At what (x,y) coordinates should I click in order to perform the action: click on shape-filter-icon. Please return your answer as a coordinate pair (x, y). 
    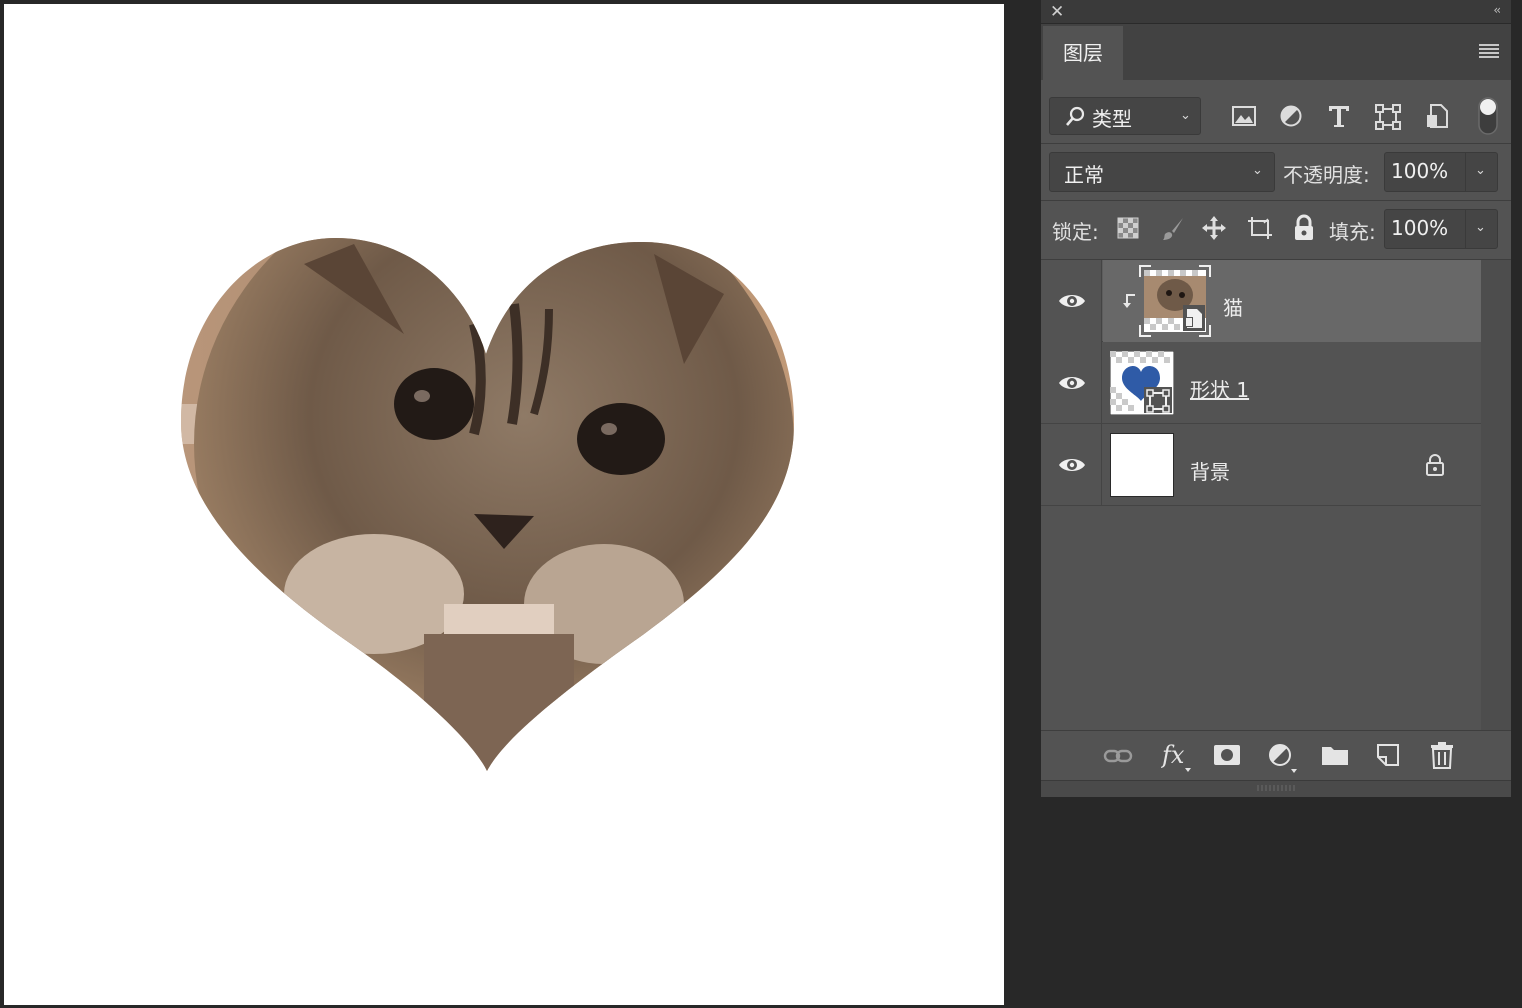
    Looking at the image, I should click on (1388, 119).